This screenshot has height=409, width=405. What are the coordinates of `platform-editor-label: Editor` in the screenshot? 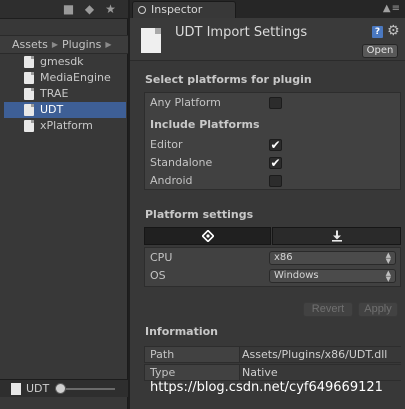 It's located at (166, 144).